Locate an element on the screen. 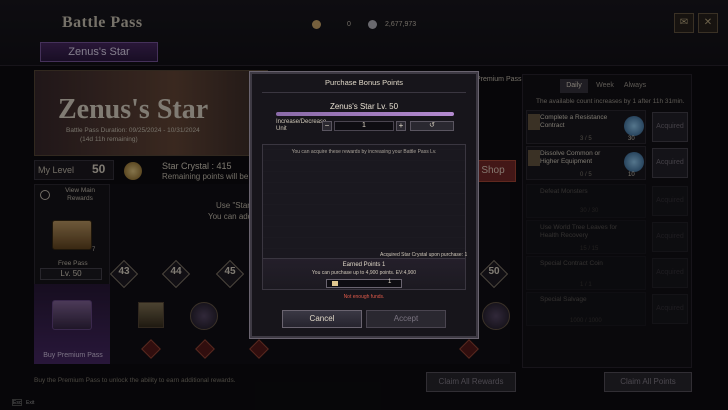  star-level: Zenus's Star Lv. 50 is located at coordinates (364, 106).